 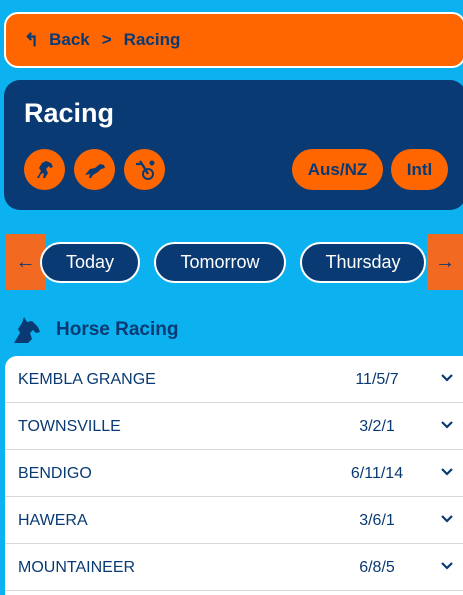 I want to click on meeting-name: BENDIGO, so click(x=55, y=473).